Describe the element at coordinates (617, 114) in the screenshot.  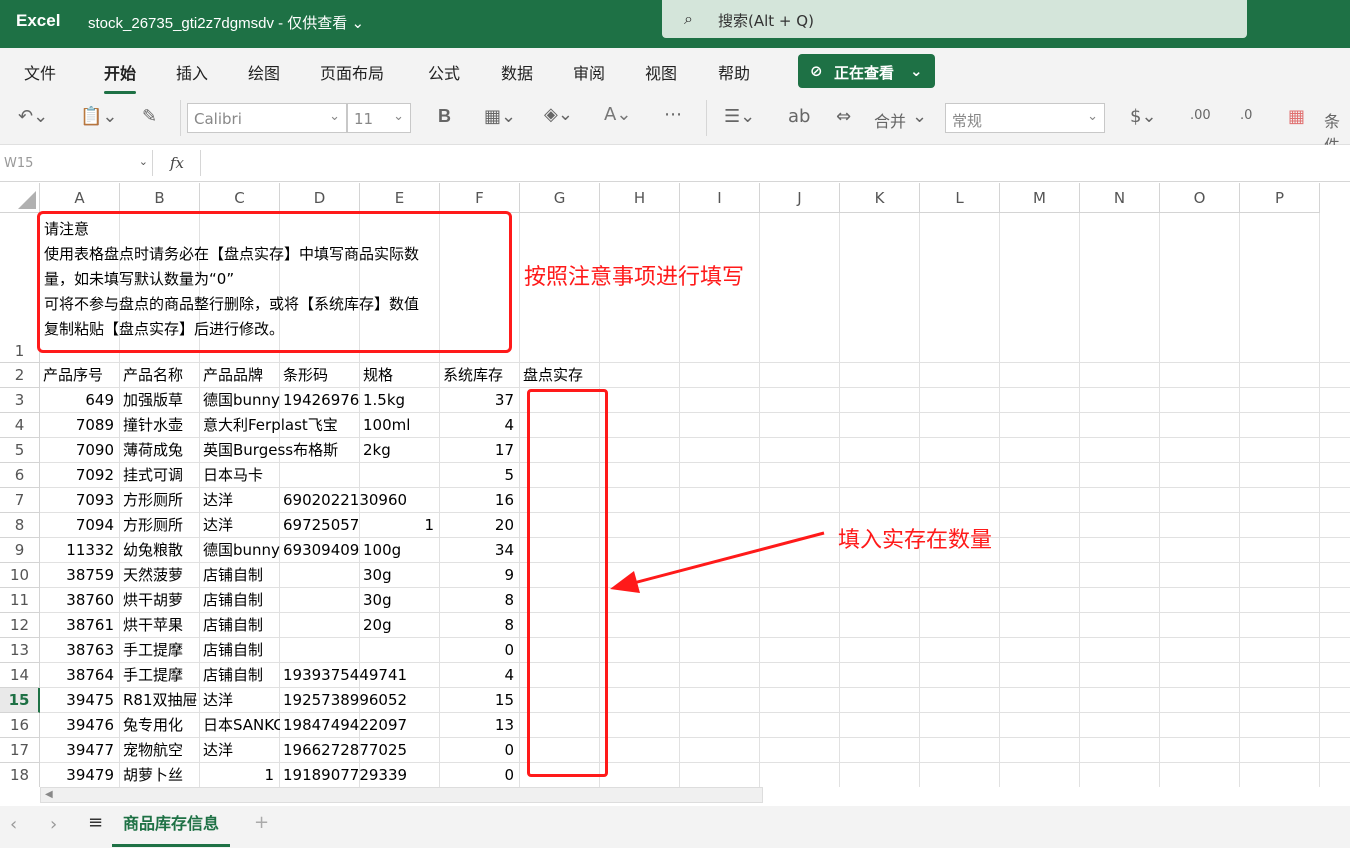
I see `font-color-icon: A⌄` at that location.